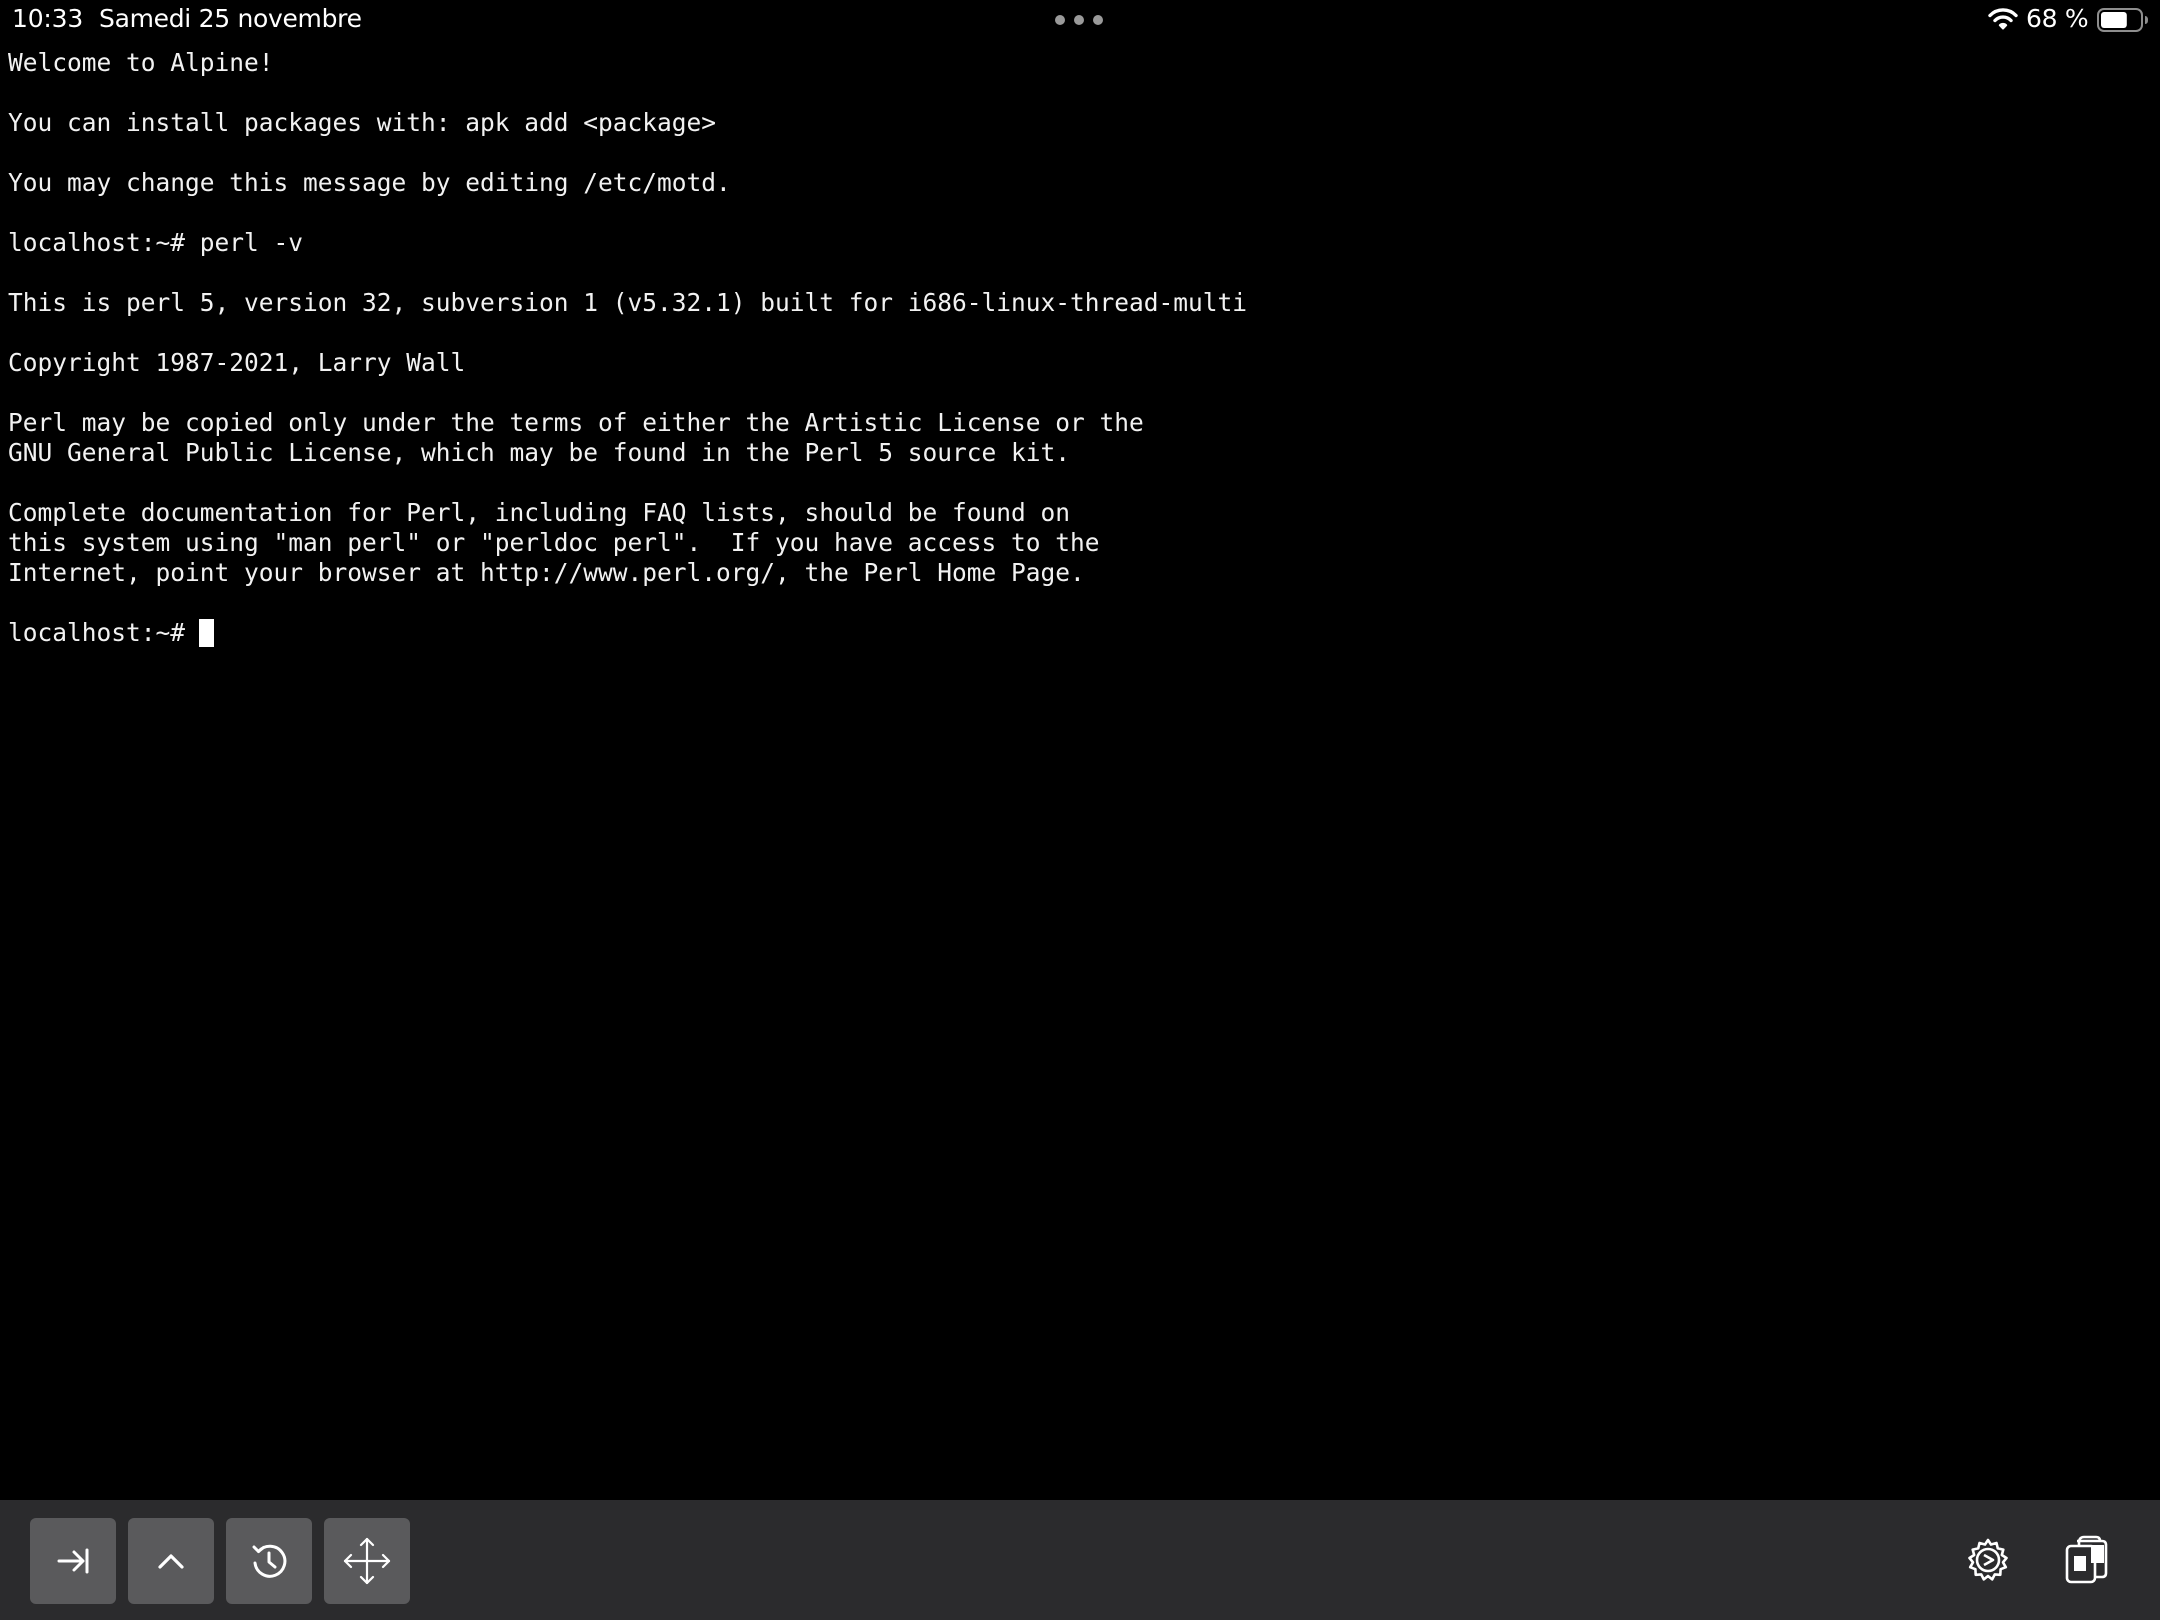 The height and width of the screenshot is (1620, 2160). I want to click on chevron-up-icon, so click(171, 1561).